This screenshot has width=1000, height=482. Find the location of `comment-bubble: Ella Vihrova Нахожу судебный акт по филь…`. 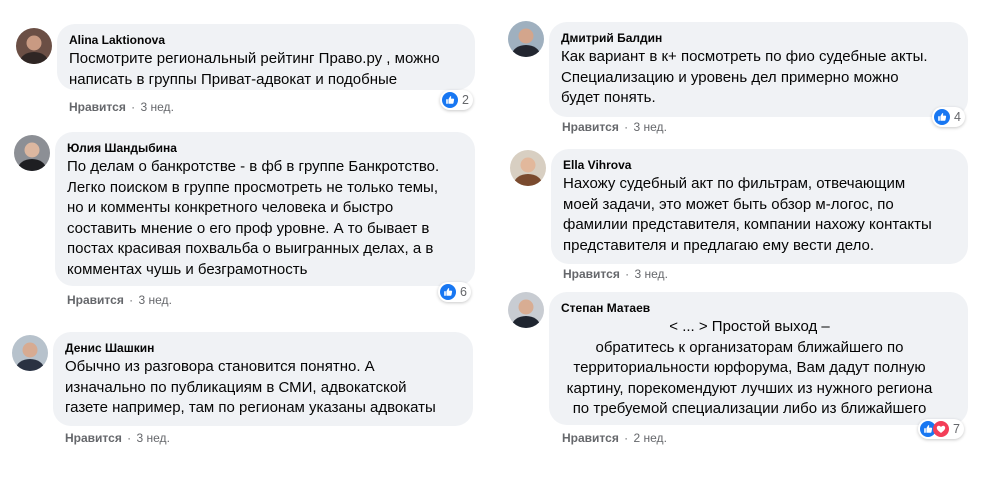

comment-bubble: Ella Vihrova Нахожу судебный акт по филь… is located at coordinates (759, 206).